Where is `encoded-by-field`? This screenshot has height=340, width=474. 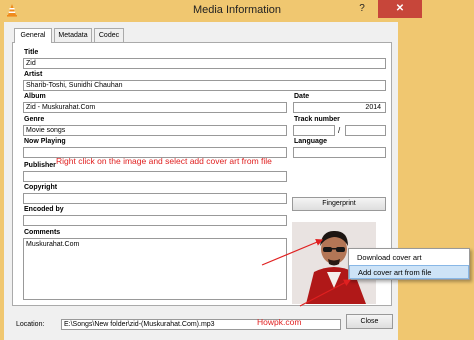 encoded-by-field is located at coordinates (155, 220).